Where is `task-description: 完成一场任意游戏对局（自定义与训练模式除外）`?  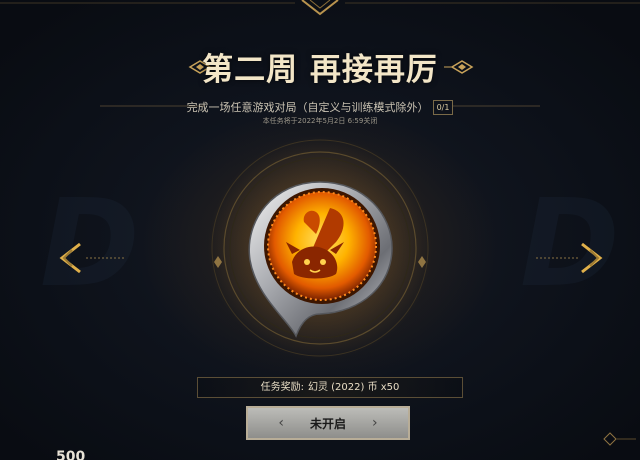
task-description: 完成一场任意游戏对局（自定义与训练模式除外） is located at coordinates (307, 107).